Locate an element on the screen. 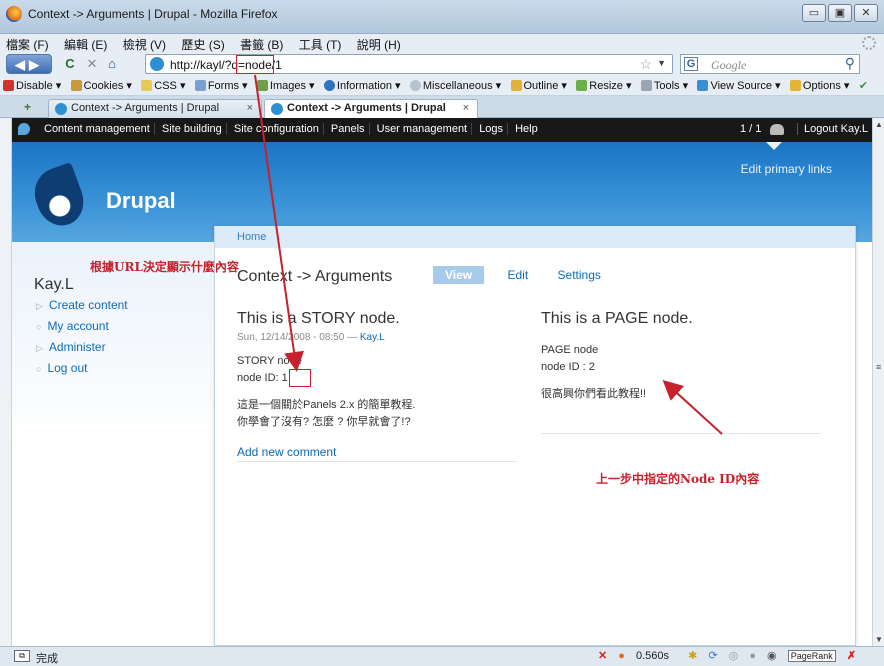  information-icon is located at coordinates (329, 85).